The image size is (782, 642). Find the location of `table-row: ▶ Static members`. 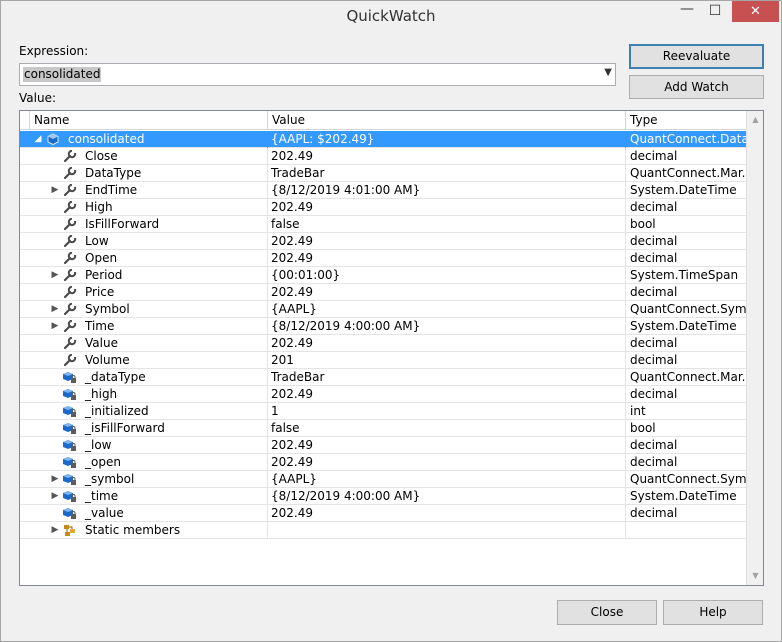

table-row: ▶ Static members is located at coordinates (383, 530).